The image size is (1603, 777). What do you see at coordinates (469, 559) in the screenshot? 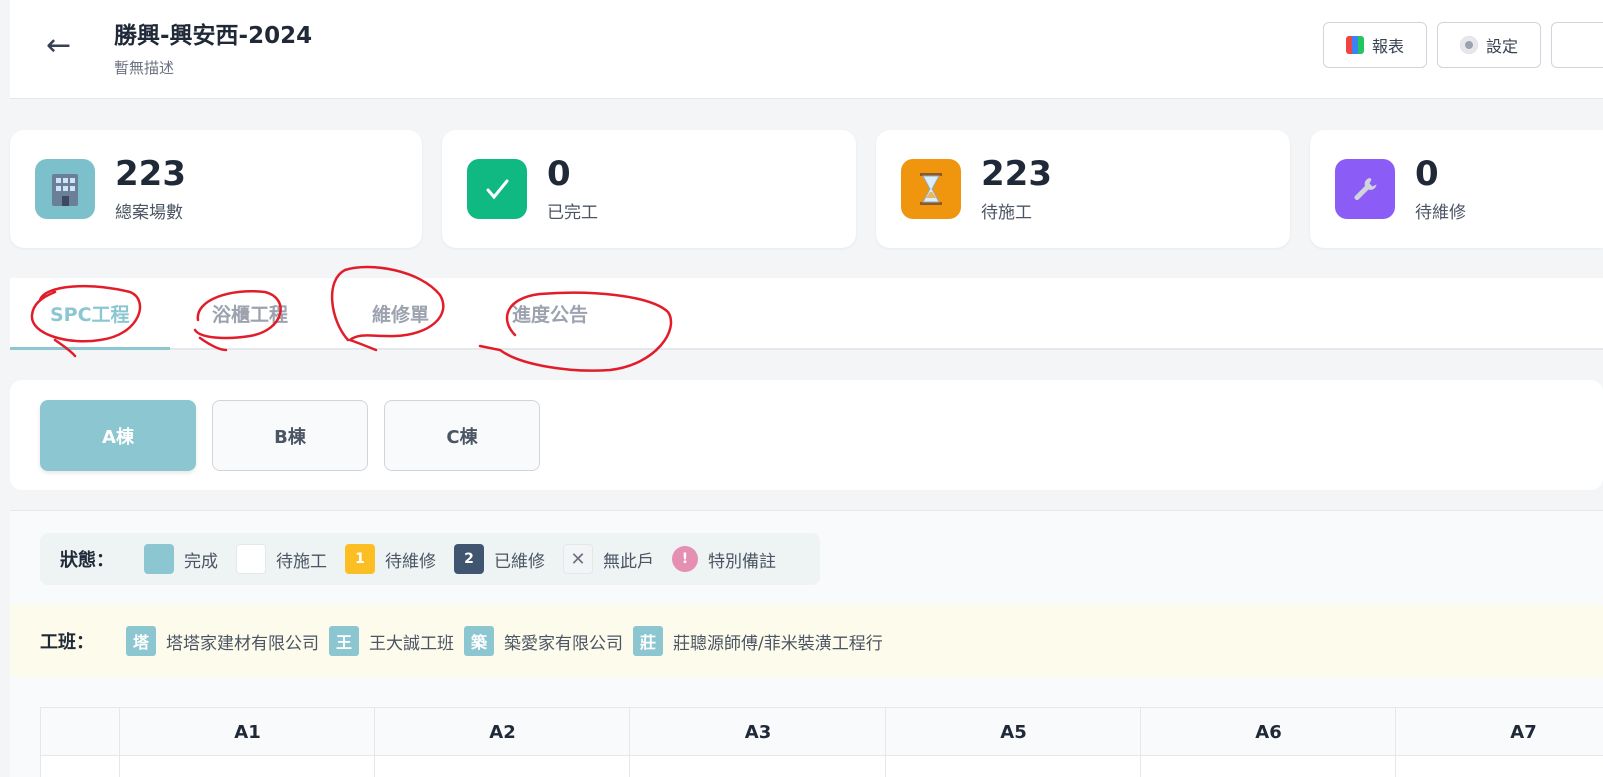
I see `legend-swatch-repaired: 2` at bounding box center [469, 559].